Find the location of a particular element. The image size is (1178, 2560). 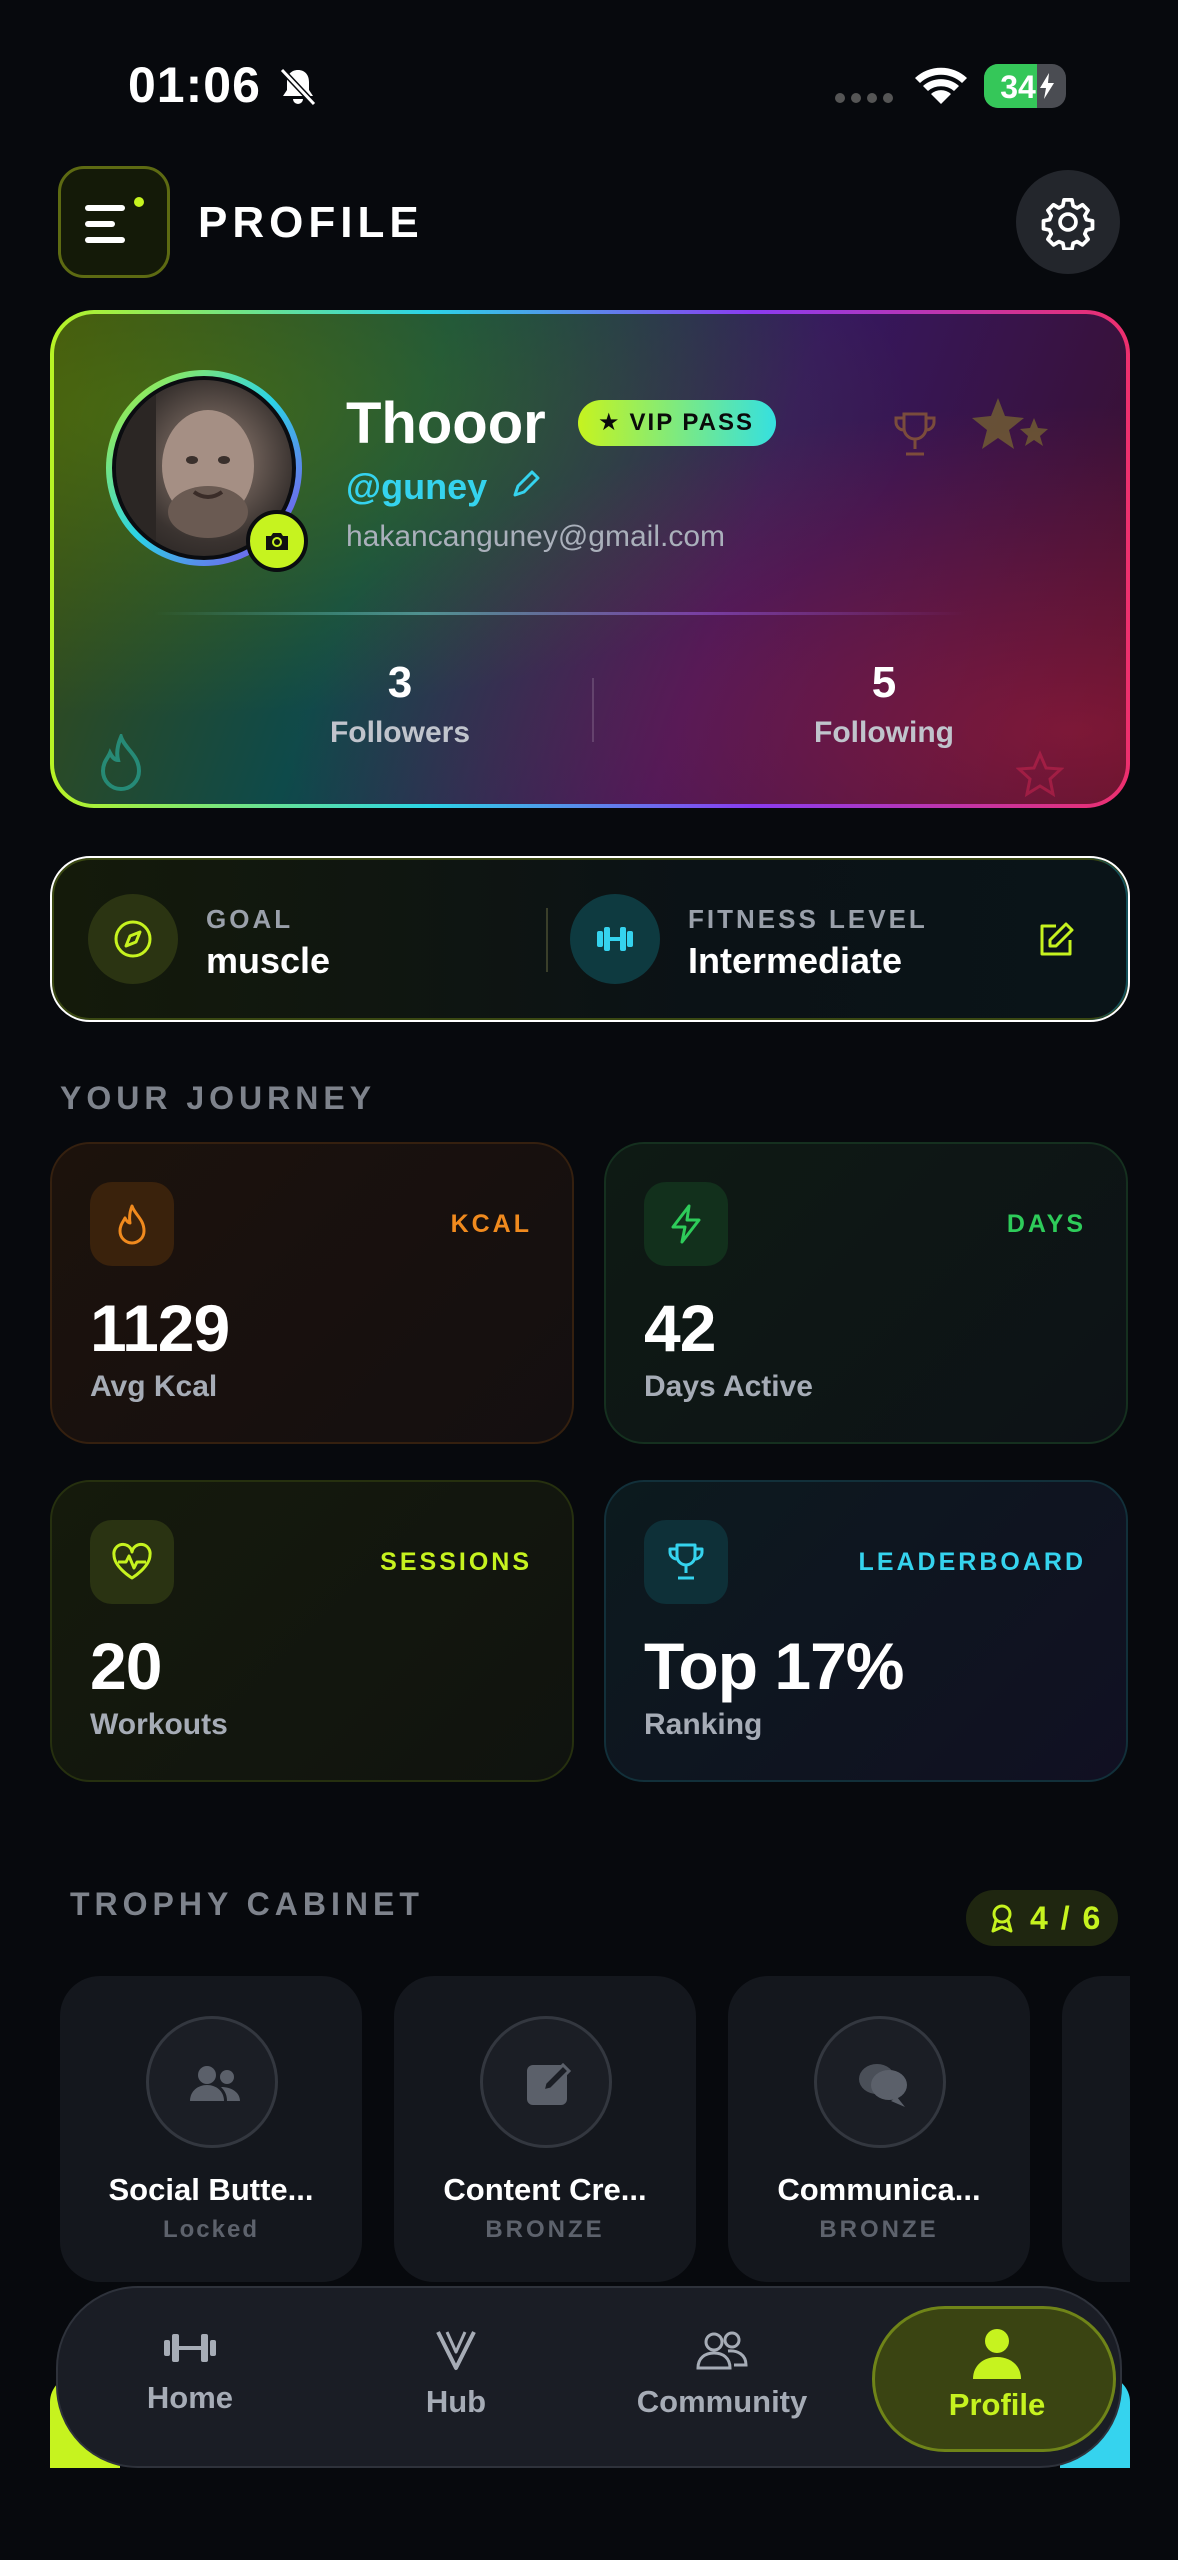

vip-badge: ★ VIP PASS is located at coordinates (677, 423).